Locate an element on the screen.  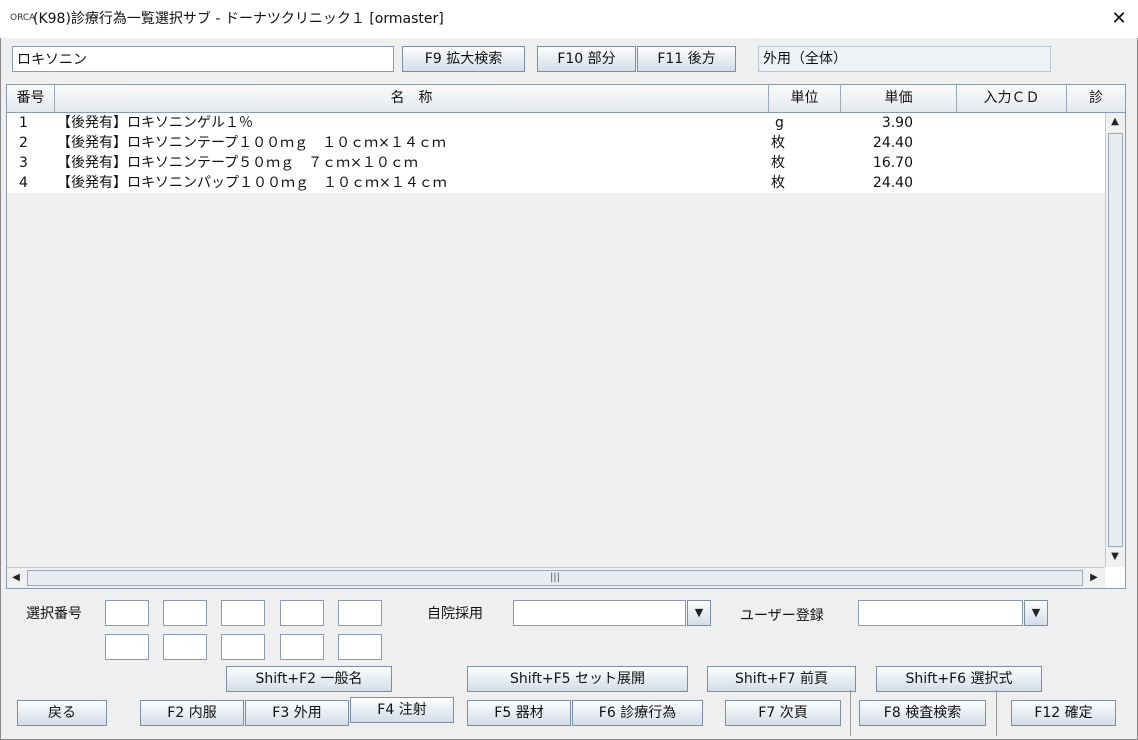
column-header-name: 名 称 is located at coordinates (412, 98).